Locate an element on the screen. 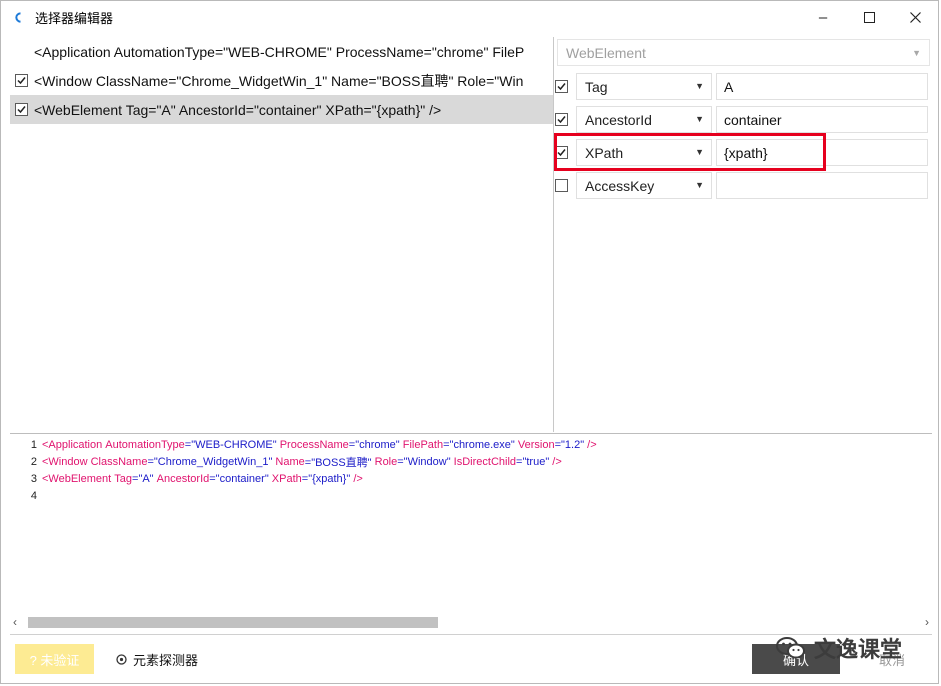  line-number: 3 is located at coordinates (33, 479).